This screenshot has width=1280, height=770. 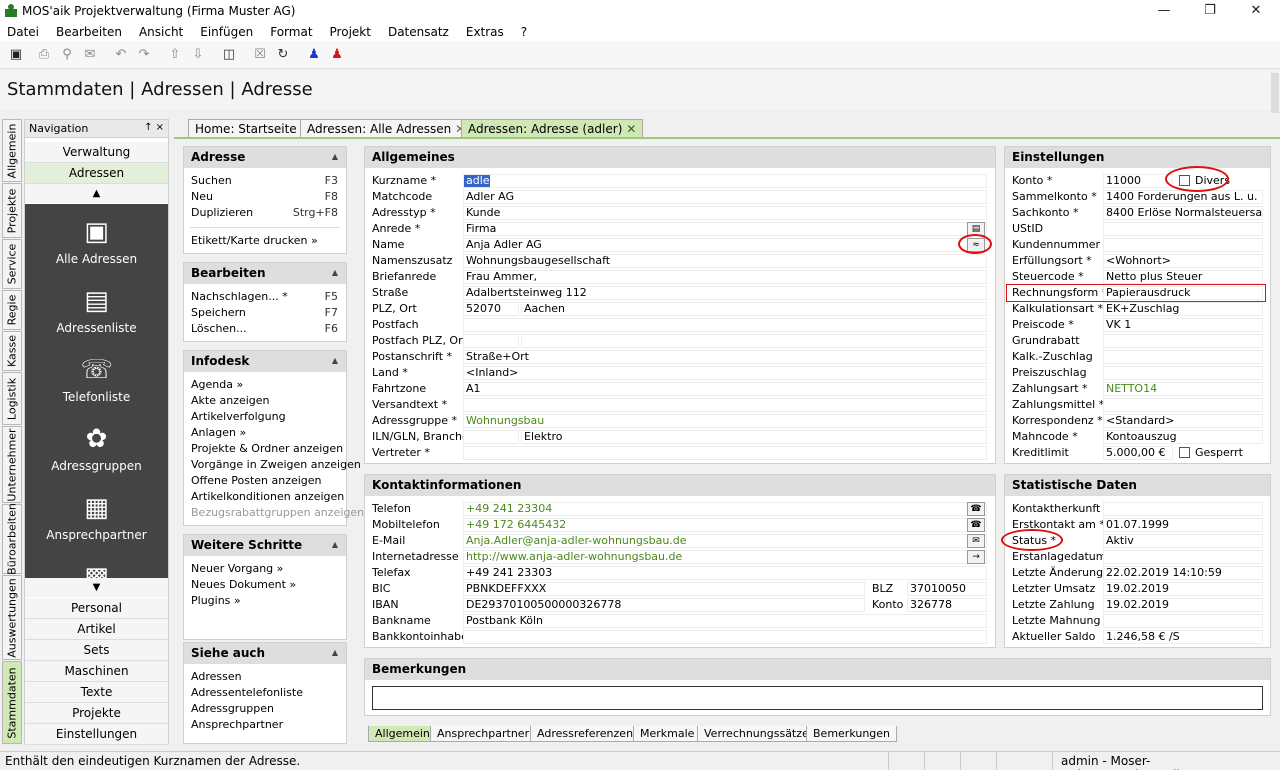 What do you see at coordinates (96, 629) in the screenshot?
I see `nav-artikel: Artikel` at bounding box center [96, 629].